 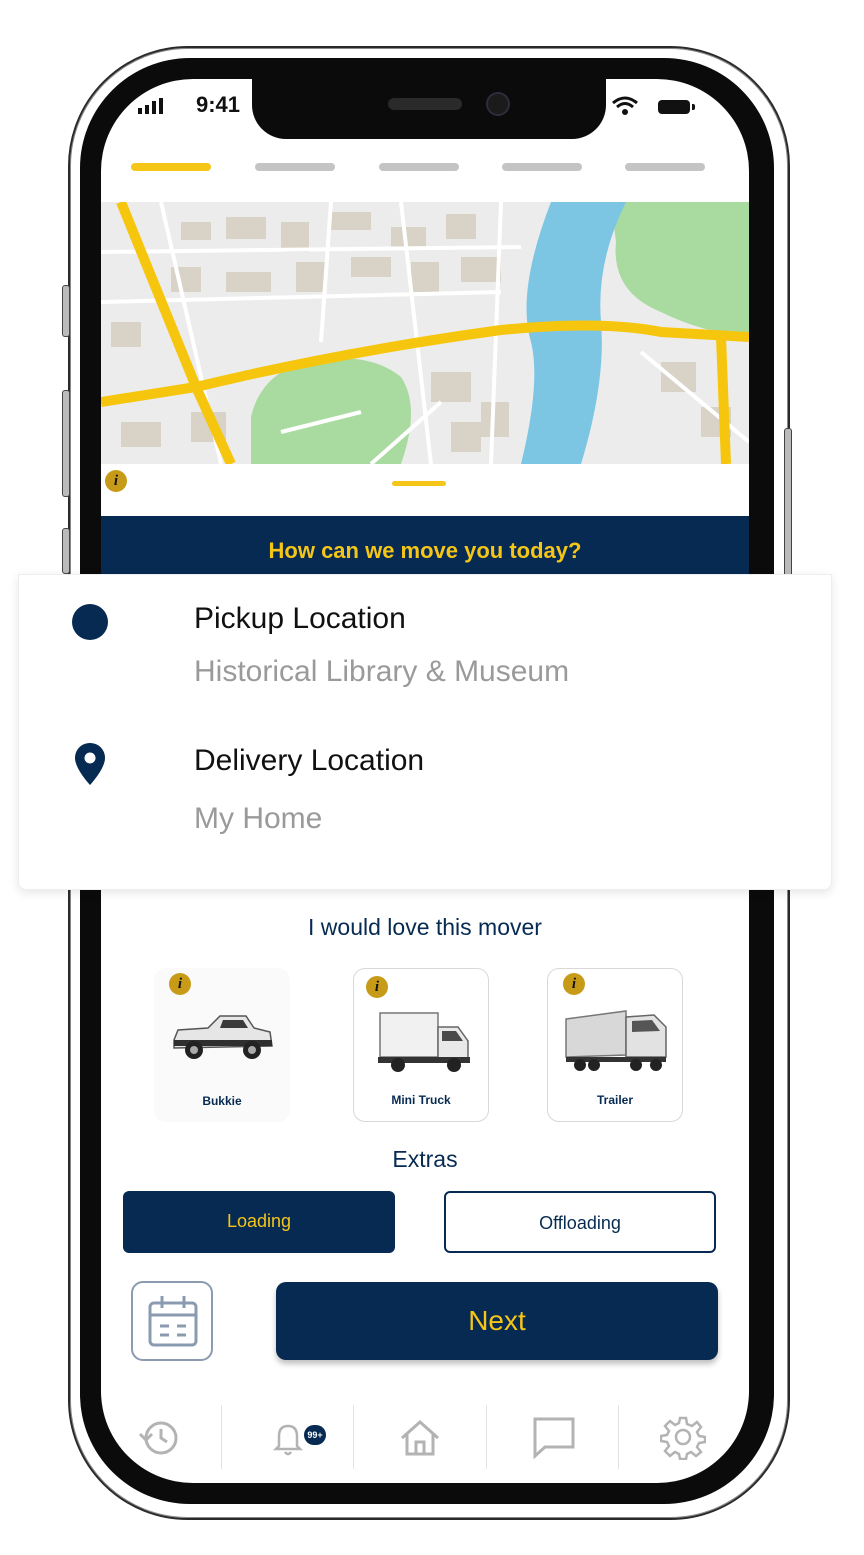 What do you see at coordinates (66, 311) in the screenshot?
I see `phone-mute-switch` at bounding box center [66, 311].